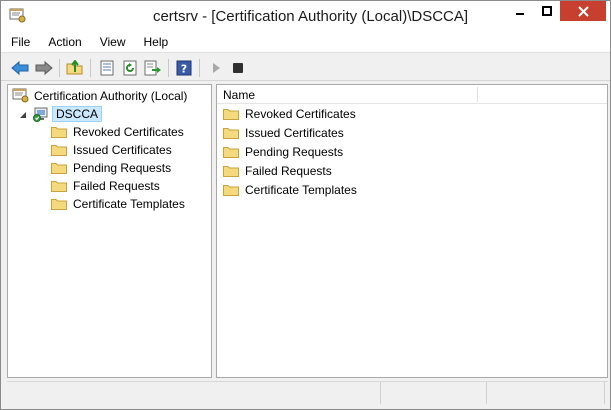 This screenshot has width=611, height=410. I want to click on tree-item-label: Issued Certificates, so click(122, 150).